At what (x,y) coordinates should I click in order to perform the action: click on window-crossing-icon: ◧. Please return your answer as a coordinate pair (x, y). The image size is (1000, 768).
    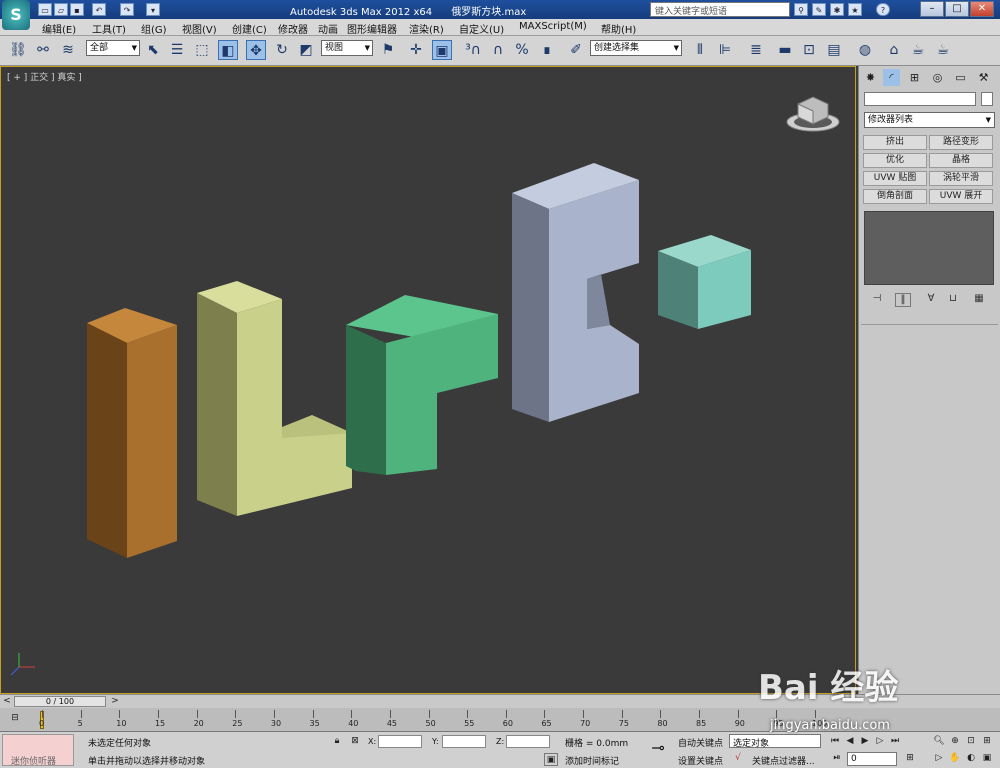
    Looking at the image, I should click on (228, 50).